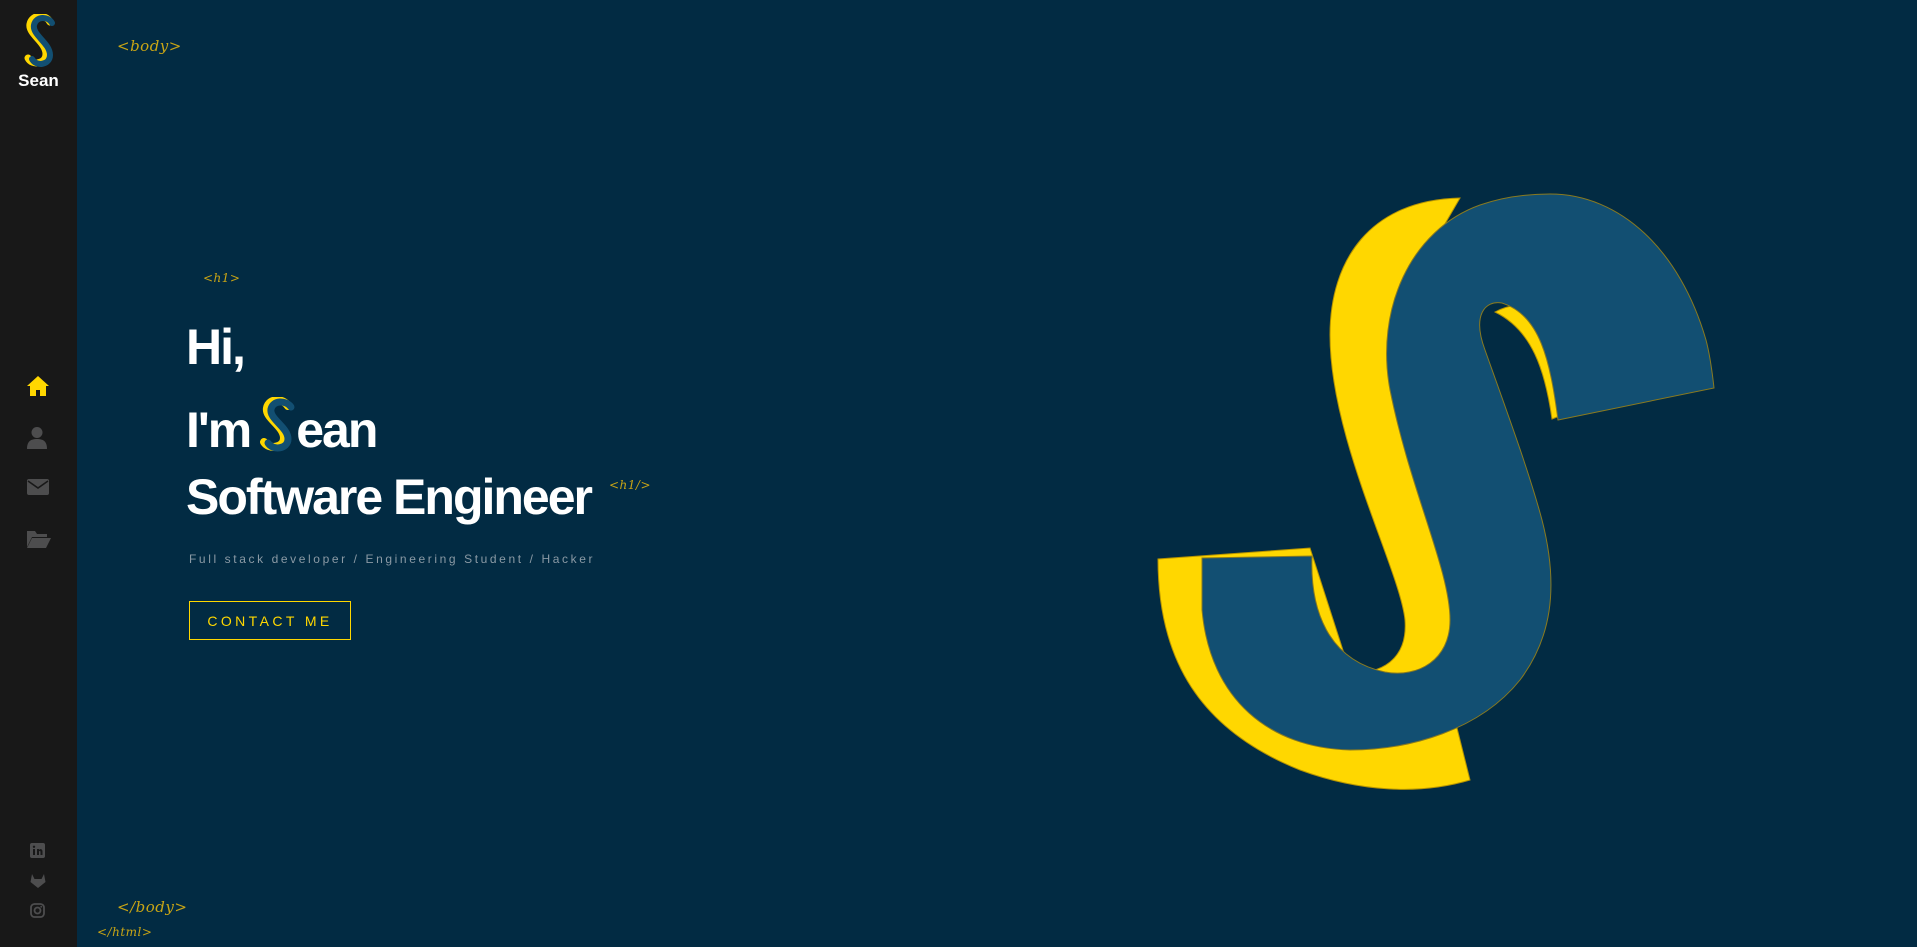 The height and width of the screenshot is (947, 1917). I want to click on social-links, so click(38, 888).